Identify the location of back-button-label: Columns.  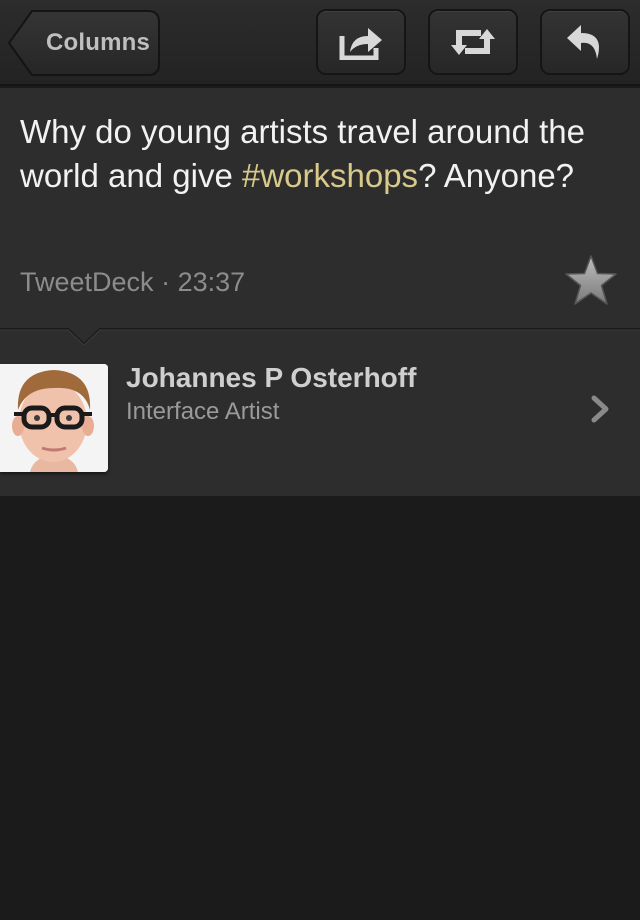
(98, 42).